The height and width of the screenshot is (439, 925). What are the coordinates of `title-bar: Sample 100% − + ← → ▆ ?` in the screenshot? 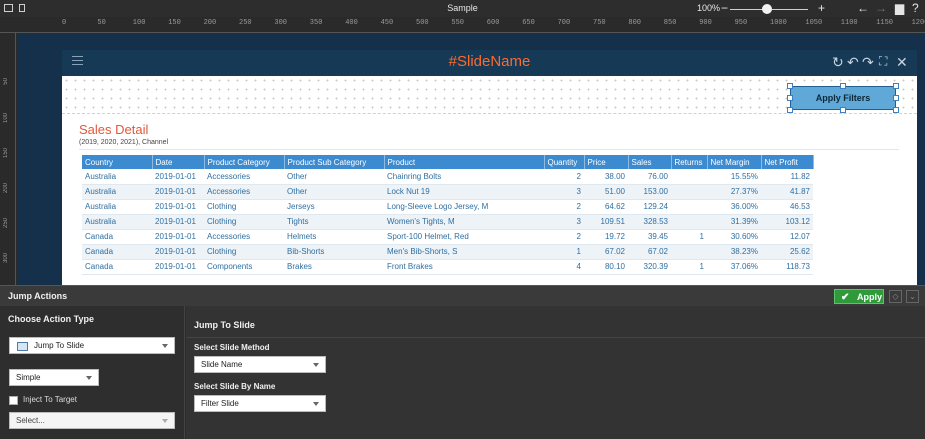 It's located at (462, 8).